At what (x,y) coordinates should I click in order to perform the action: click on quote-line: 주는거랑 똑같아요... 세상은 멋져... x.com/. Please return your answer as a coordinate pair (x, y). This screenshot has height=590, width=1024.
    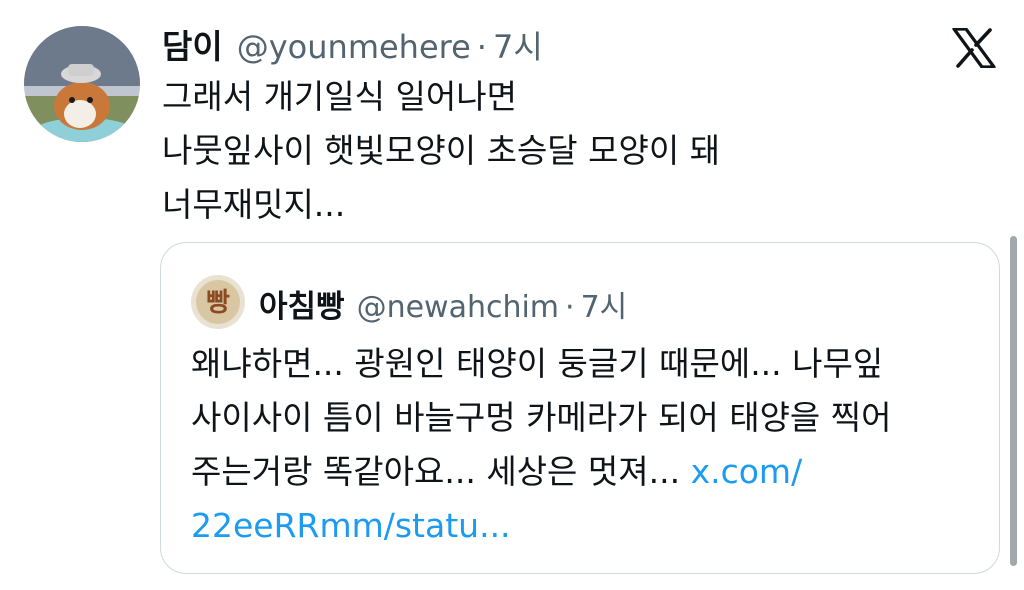
    Looking at the image, I should click on (586, 472).